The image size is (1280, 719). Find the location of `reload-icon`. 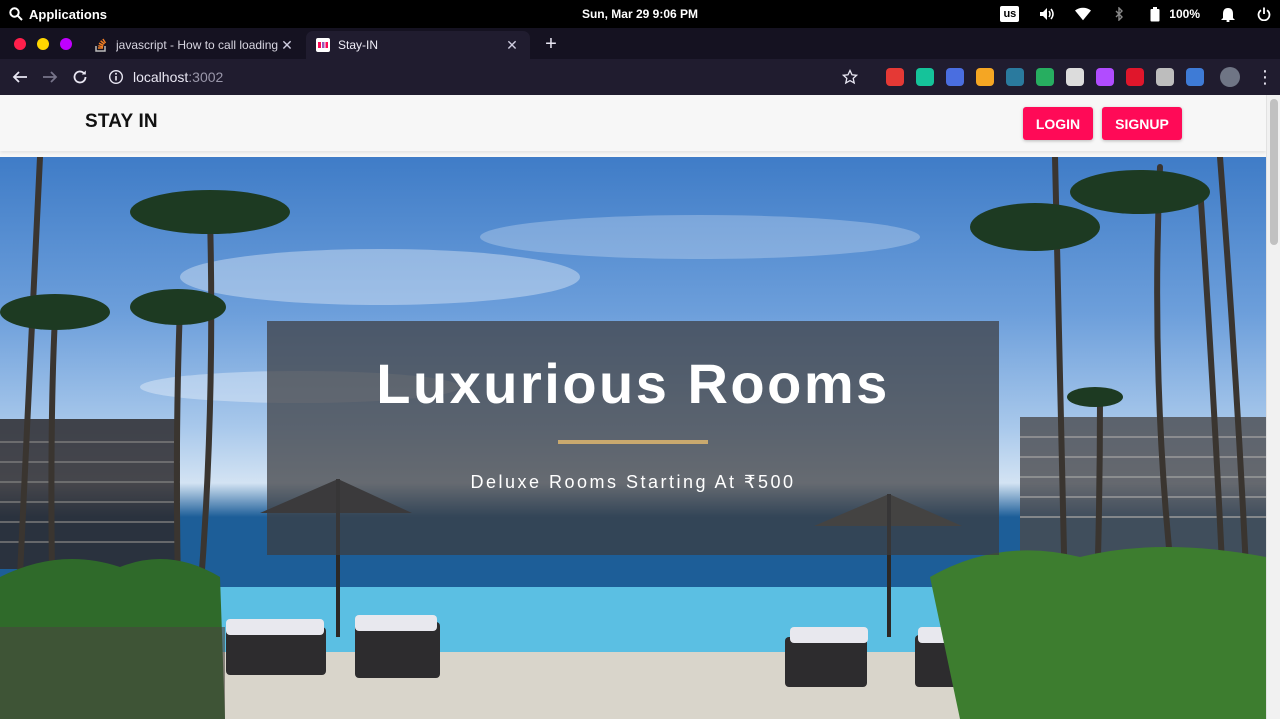

reload-icon is located at coordinates (80, 77).